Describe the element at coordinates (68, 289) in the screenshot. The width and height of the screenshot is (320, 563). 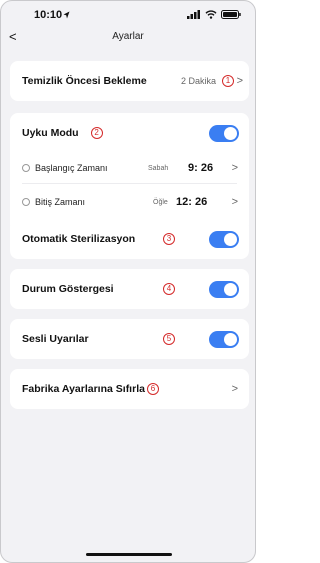
I see `status-indicator-label: Durum Göstergesi` at that location.